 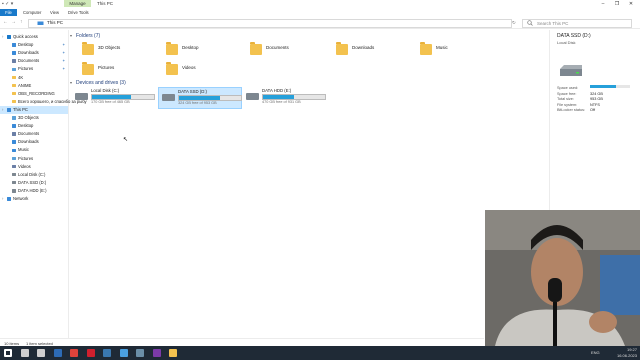 What do you see at coordinates (34, 126) in the screenshot?
I see `nav-item: Desktop` at bounding box center [34, 126].